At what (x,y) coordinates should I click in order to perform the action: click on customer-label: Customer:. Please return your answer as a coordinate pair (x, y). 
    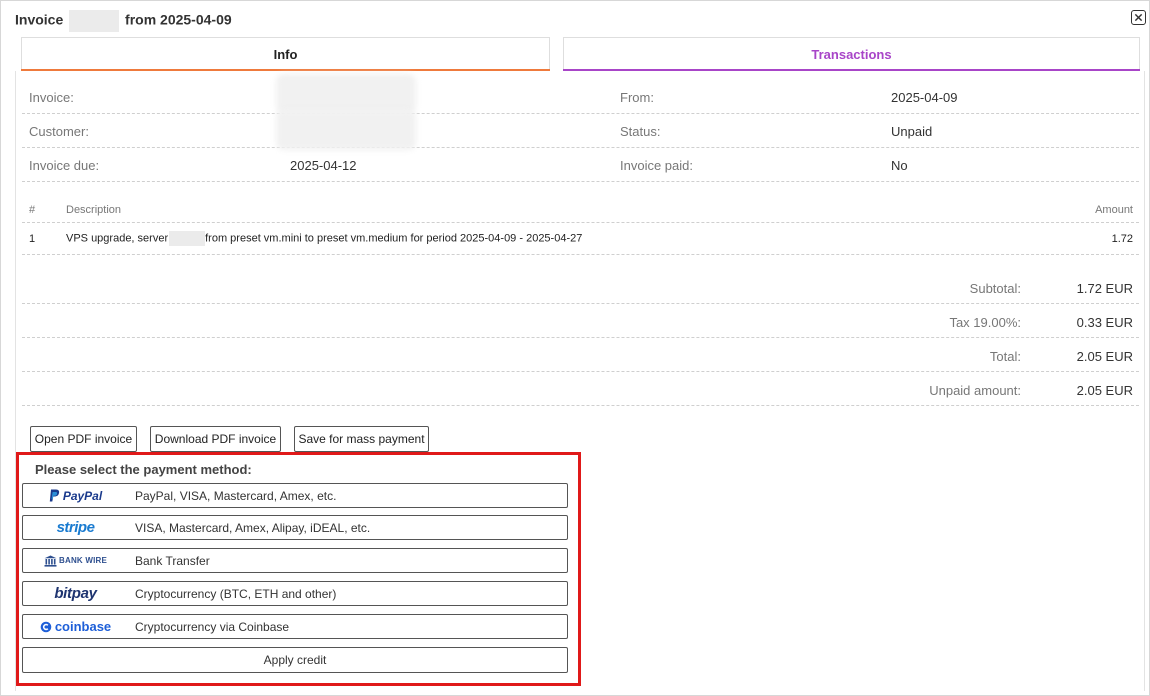
    Looking at the image, I should click on (59, 131).